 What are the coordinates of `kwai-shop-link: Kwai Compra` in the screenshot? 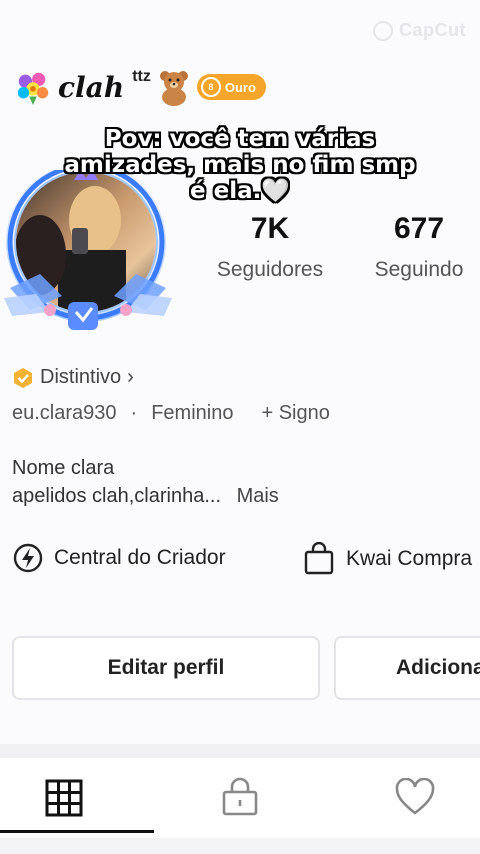 It's located at (387, 559).